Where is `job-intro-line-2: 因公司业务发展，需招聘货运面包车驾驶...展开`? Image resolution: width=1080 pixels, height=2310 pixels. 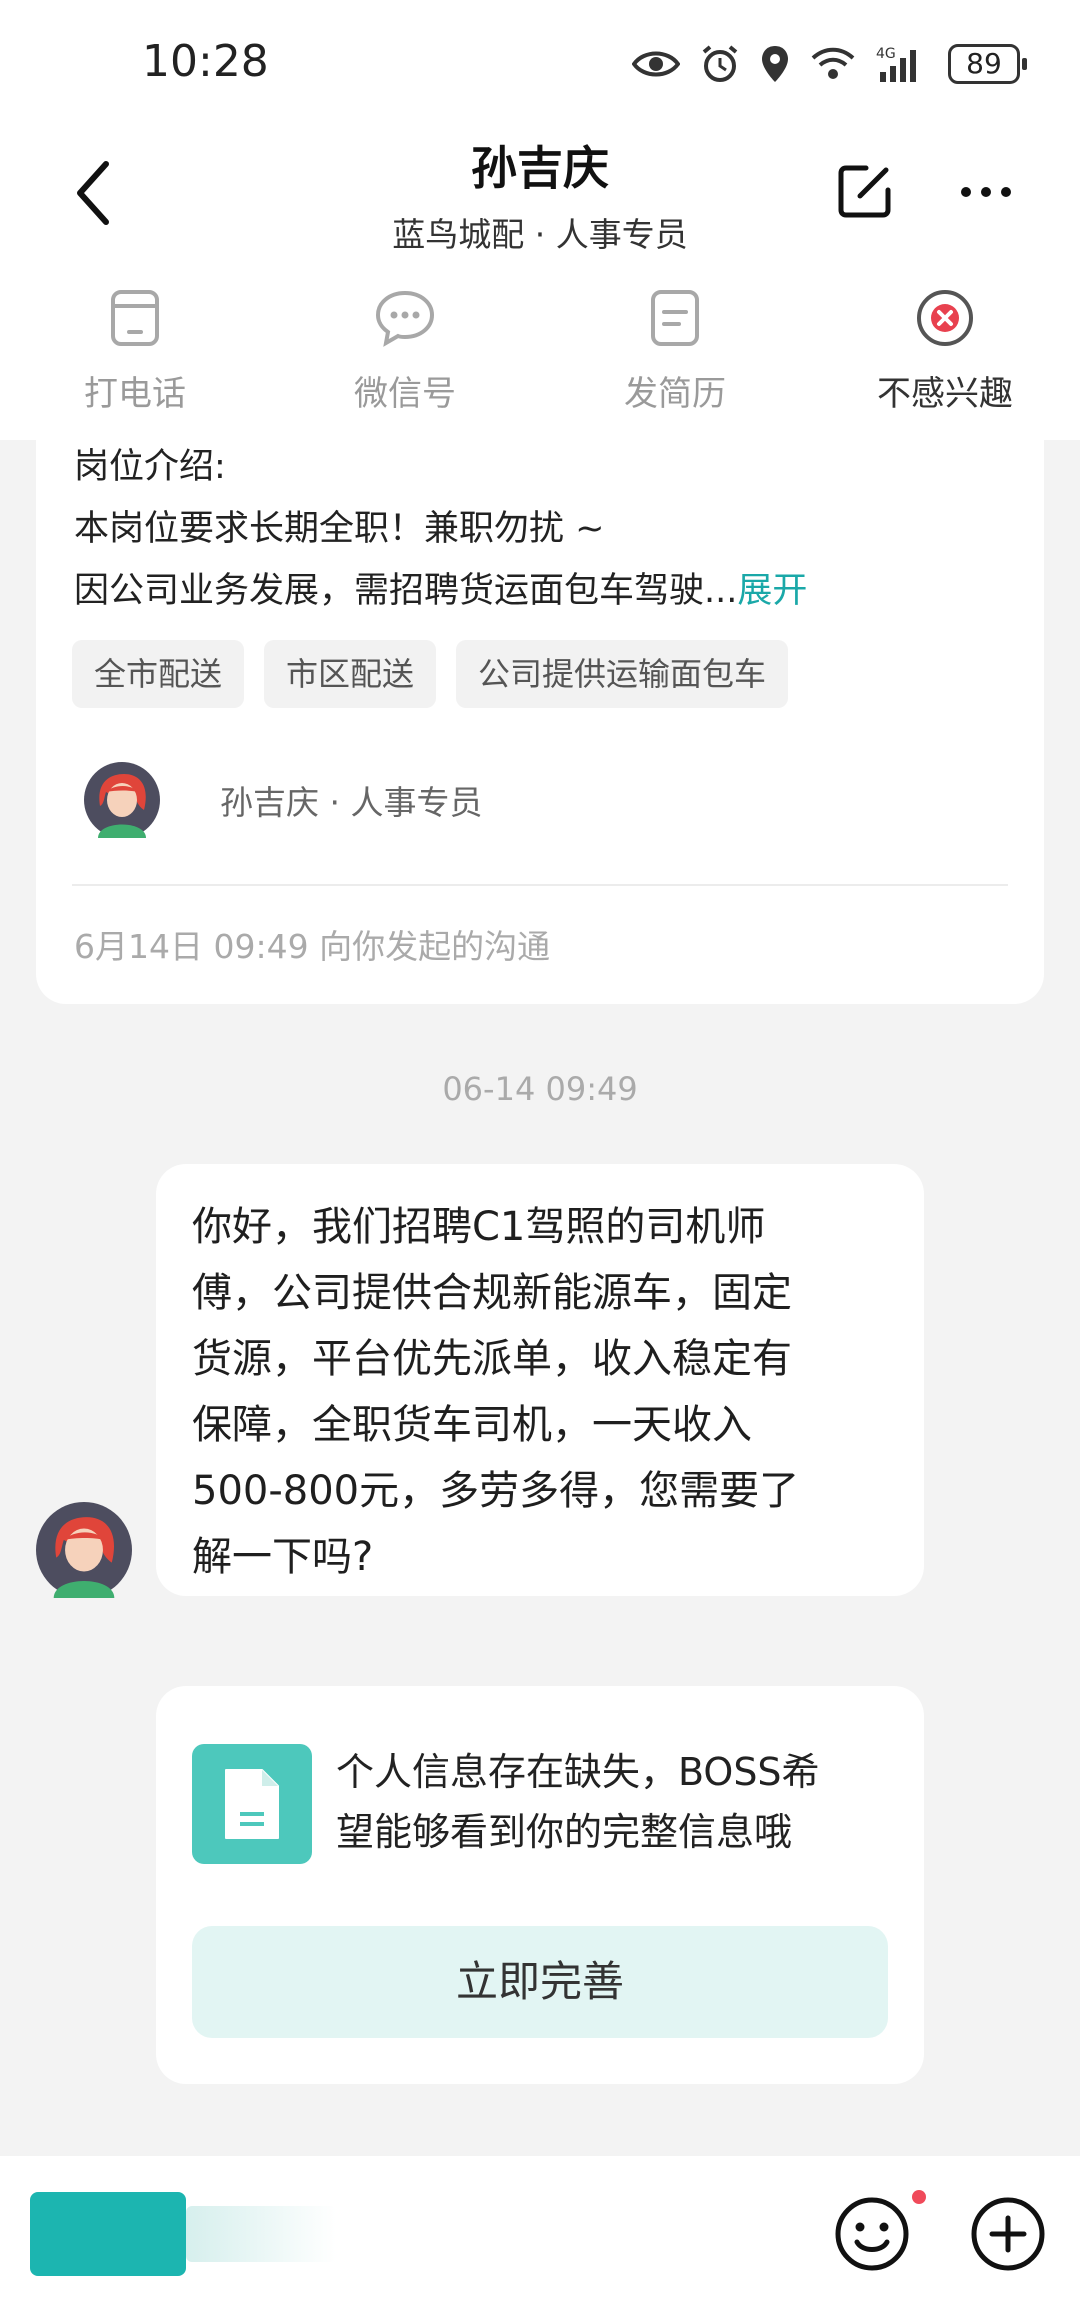 job-intro-line-2: 因公司业务发展，需招聘货运面包车驾驶...展开 is located at coordinates (440, 587).